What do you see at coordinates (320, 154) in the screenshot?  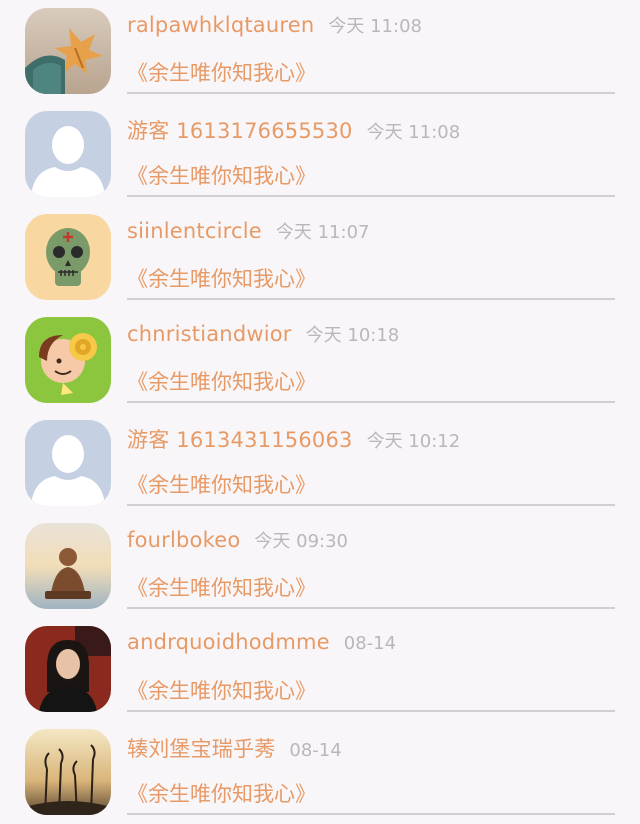 I see `comment-item: 游客 1613176655530 今天 11:08 《余生唯你知我心》` at bounding box center [320, 154].